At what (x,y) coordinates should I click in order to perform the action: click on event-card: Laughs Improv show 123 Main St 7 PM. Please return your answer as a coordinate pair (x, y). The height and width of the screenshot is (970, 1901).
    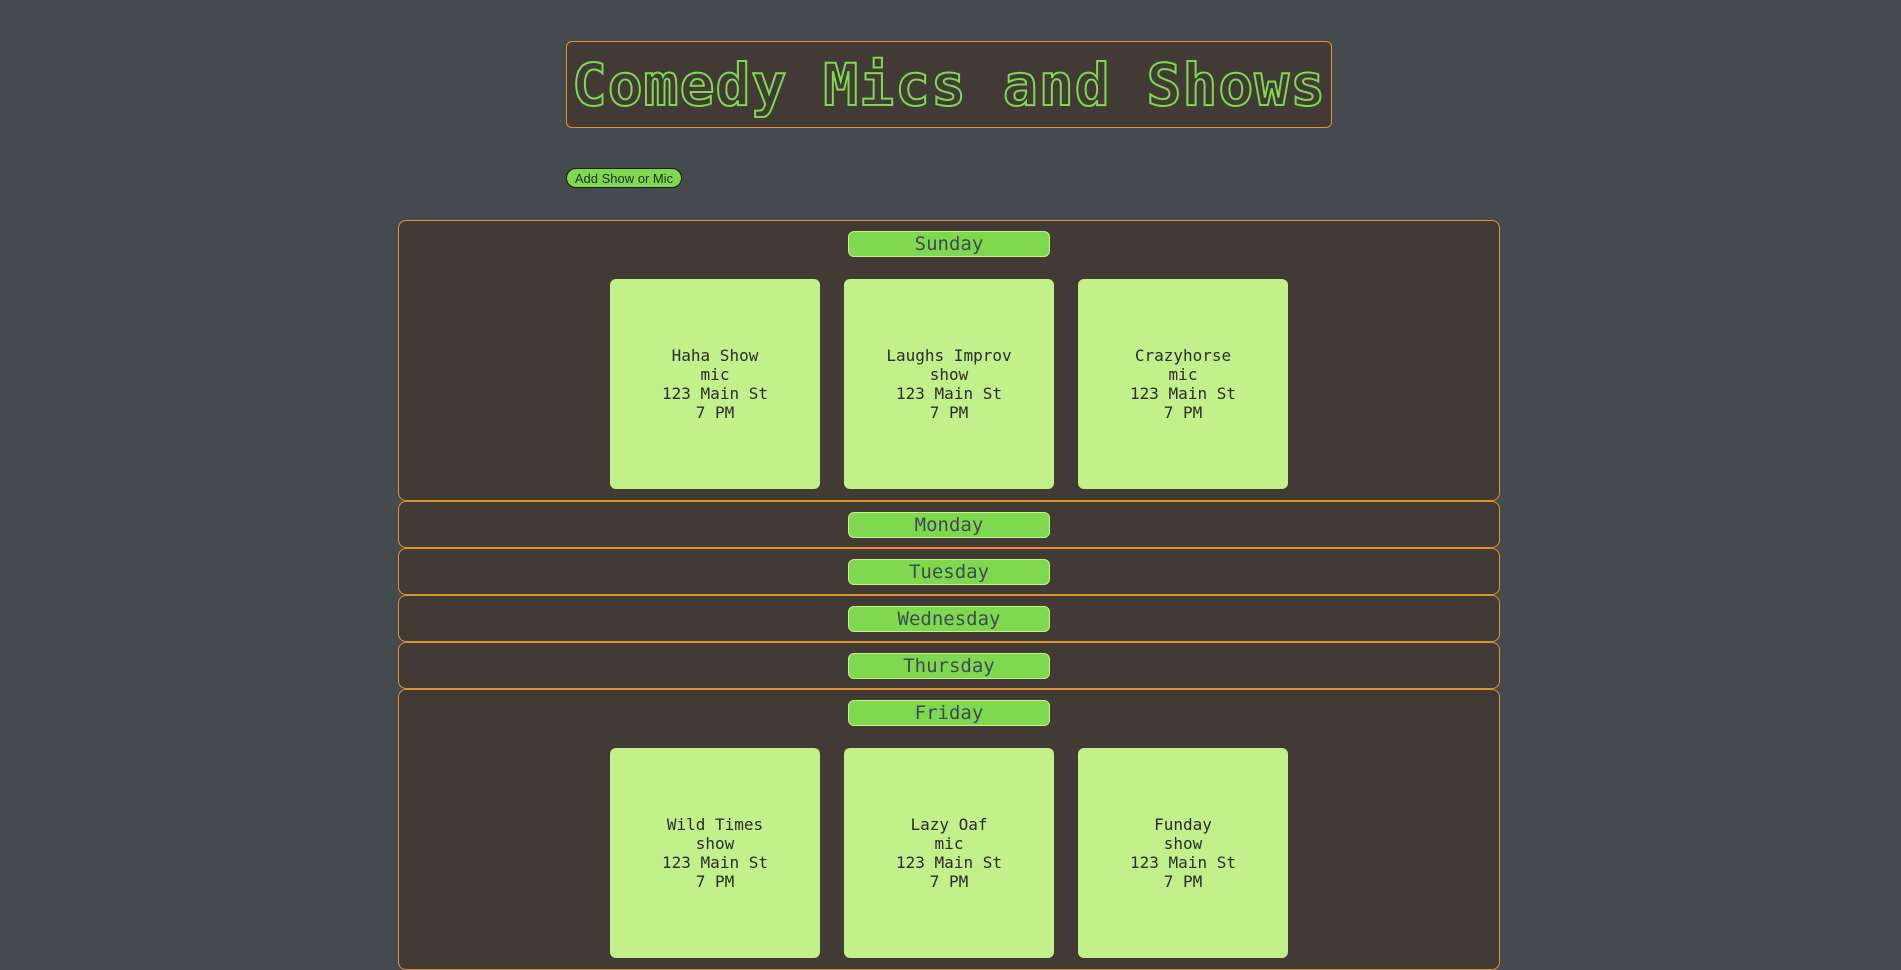
    Looking at the image, I should click on (949, 384).